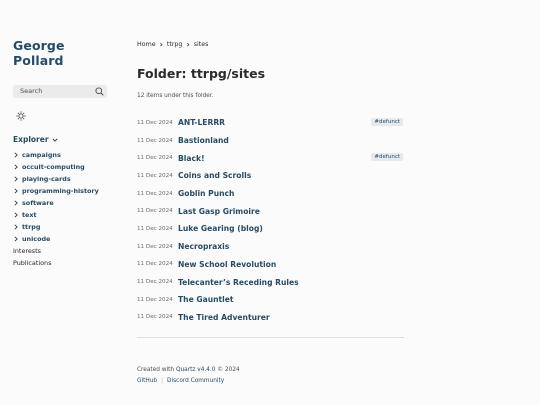 The height and width of the screenshot is (405, 540). What do you see at coordinates (63, 53) in the screenshot?
I see `site-title: George Pollard` at bounding box center [63, 53].